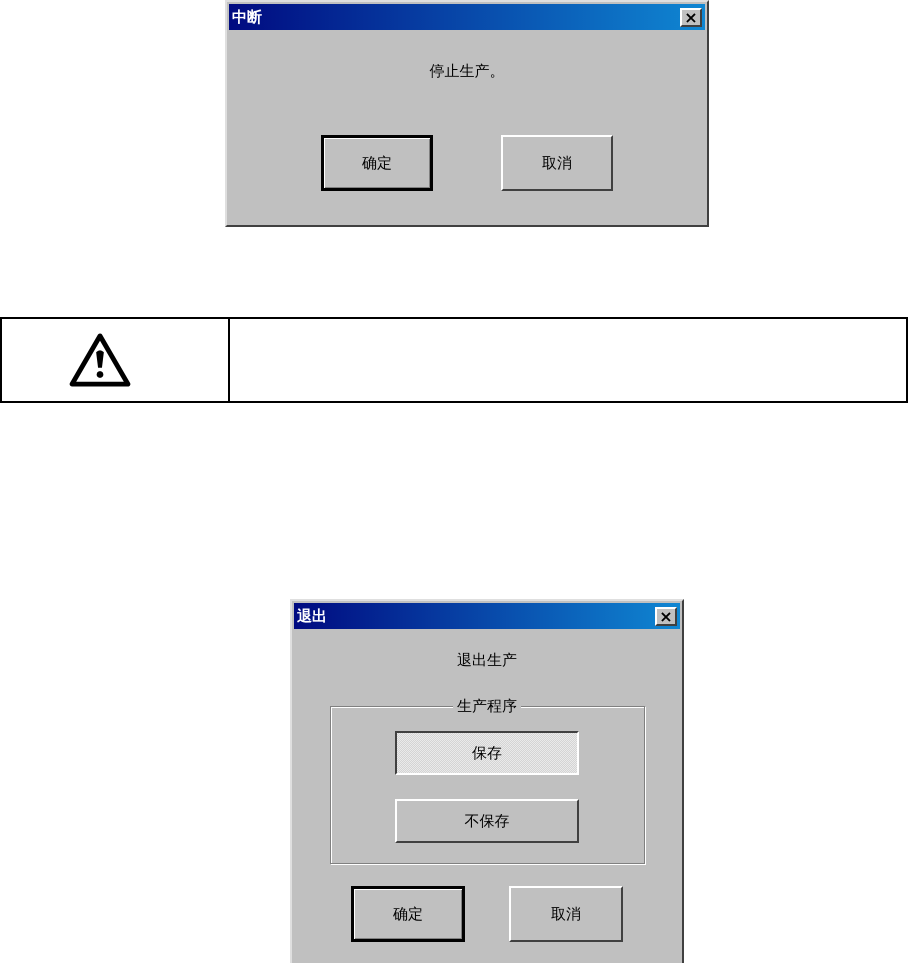 The height and width of the screenshot is (963, 908). I want to click on message-text: 停止生产。, so click(467, 71).